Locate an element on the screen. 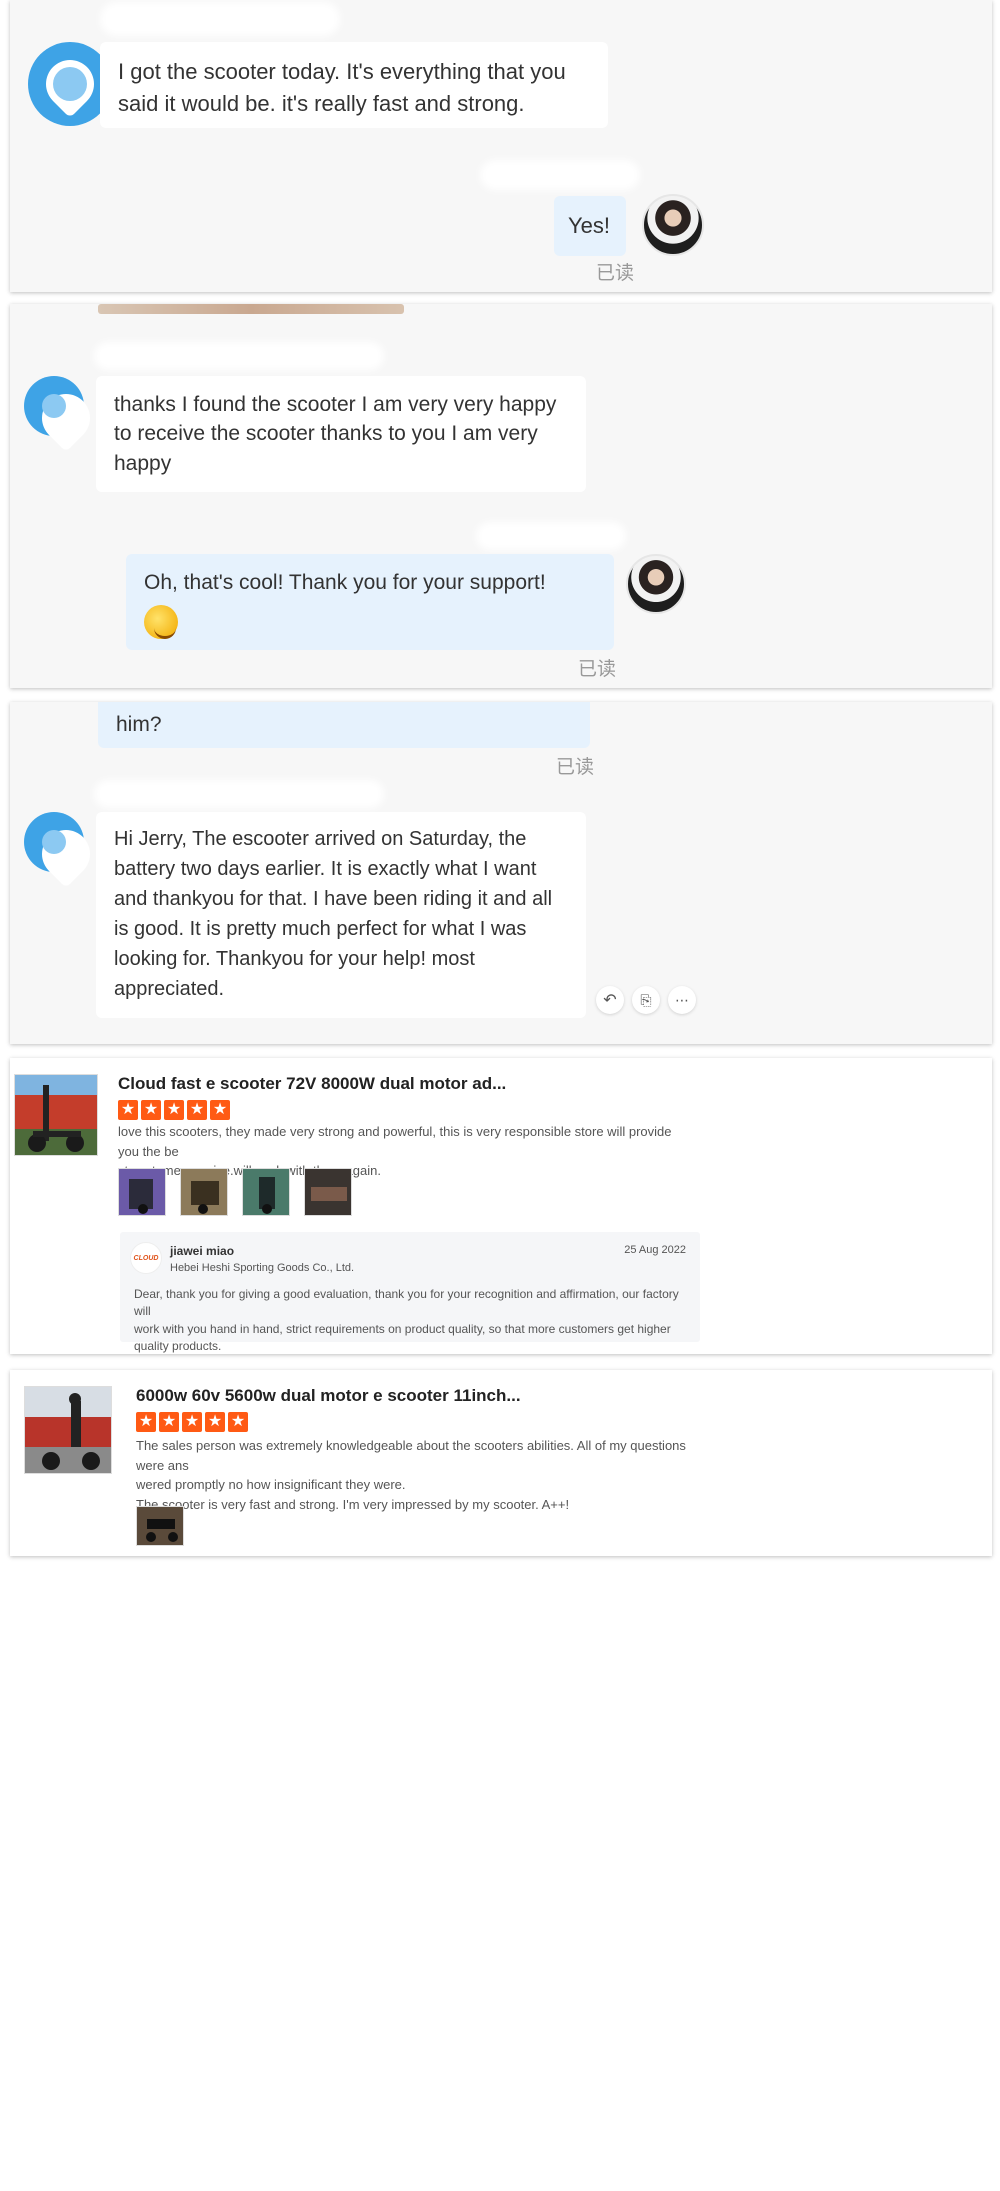  message-actions: ↶ ⎘ ⋯ is located at coordinates (646, 1000).